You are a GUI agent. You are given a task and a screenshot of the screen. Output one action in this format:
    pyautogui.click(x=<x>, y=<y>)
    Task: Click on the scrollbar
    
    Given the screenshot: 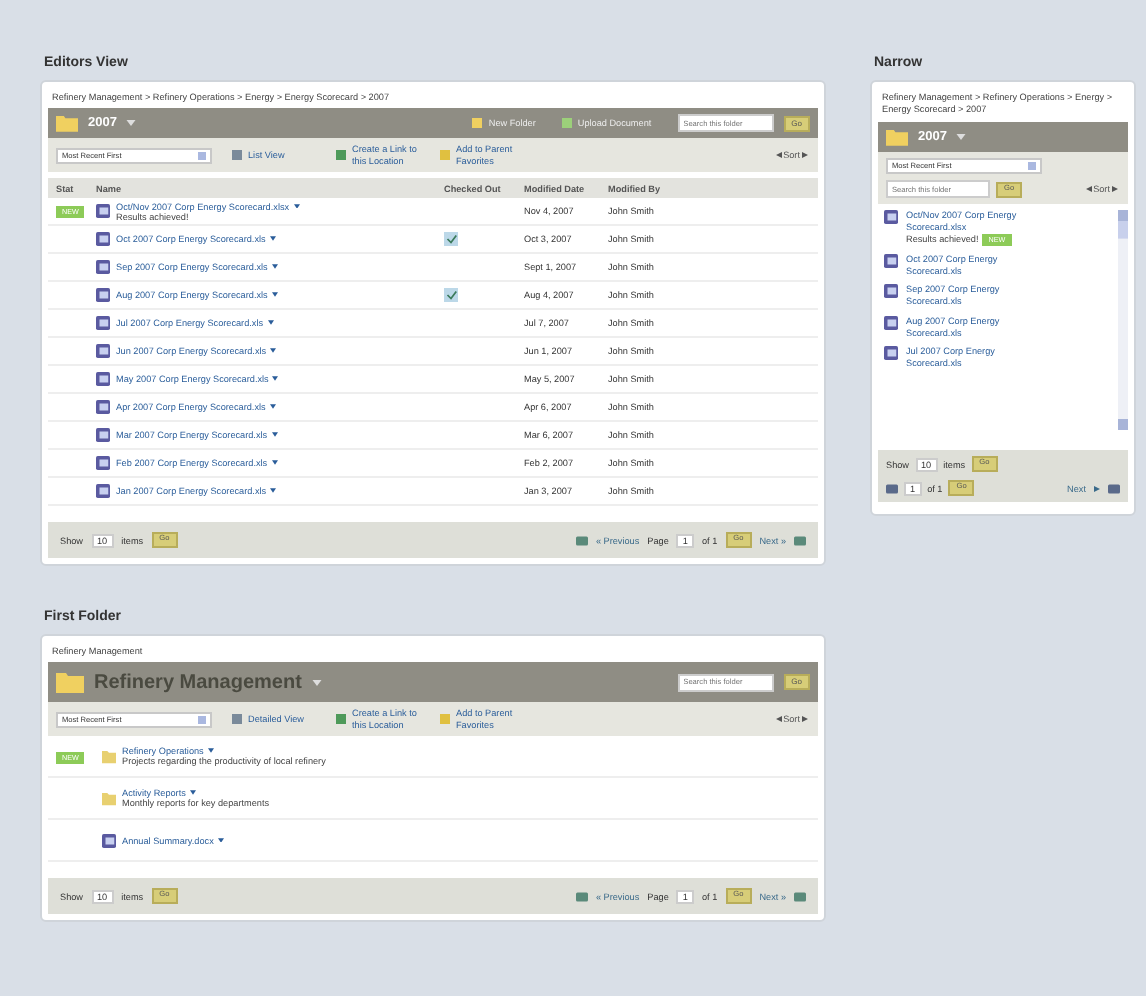 What is the action you would take?
    pyautogui.click(x=1123, y=320)
    